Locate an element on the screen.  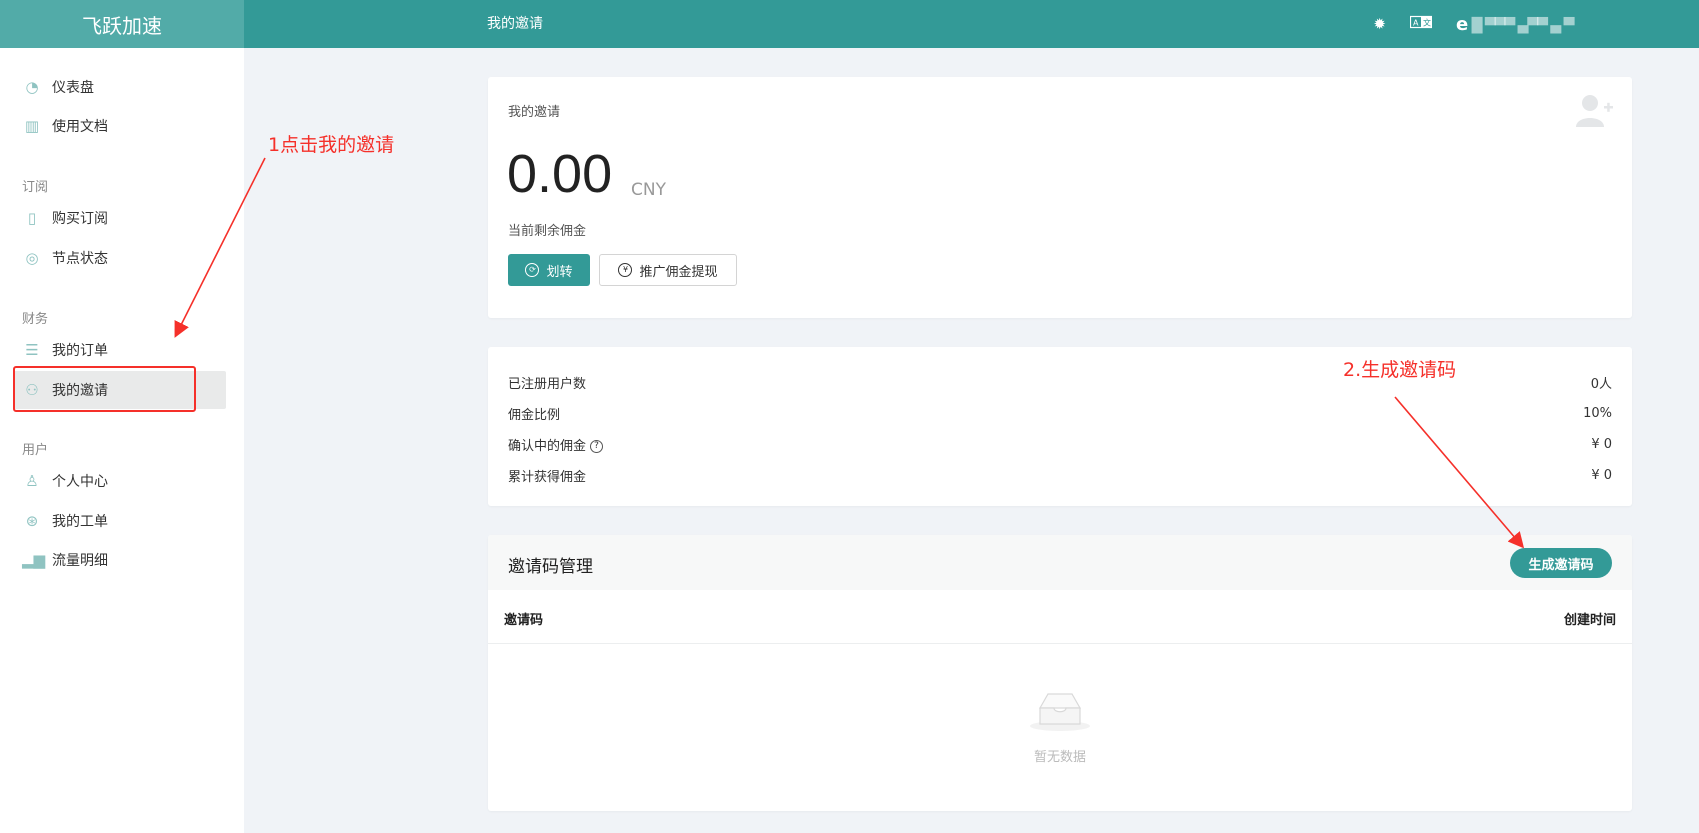
sidebar-item-buy-subscription: ▯ 购买订阅 is located at coordinates (119, 218).